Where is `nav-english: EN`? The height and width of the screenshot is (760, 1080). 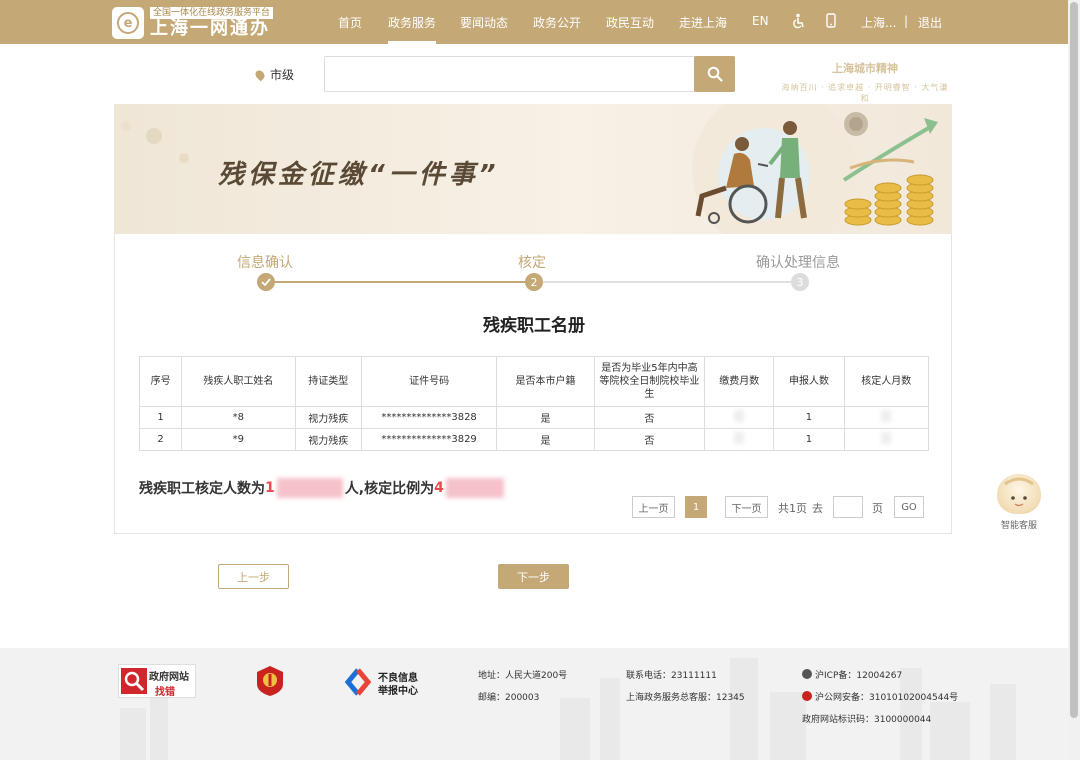 nav-english: EN is located at coordinates (760, 21).